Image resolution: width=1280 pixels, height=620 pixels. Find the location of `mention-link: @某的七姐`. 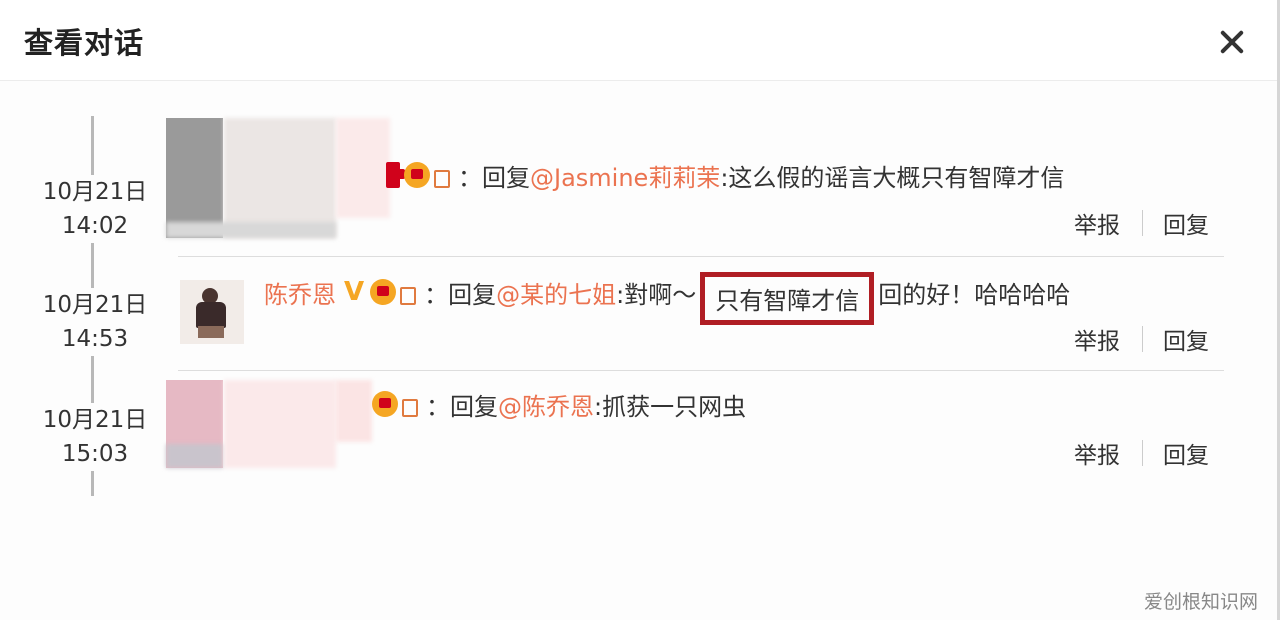

mention-link: @某的七姐 is located at coordinates (556, 292).